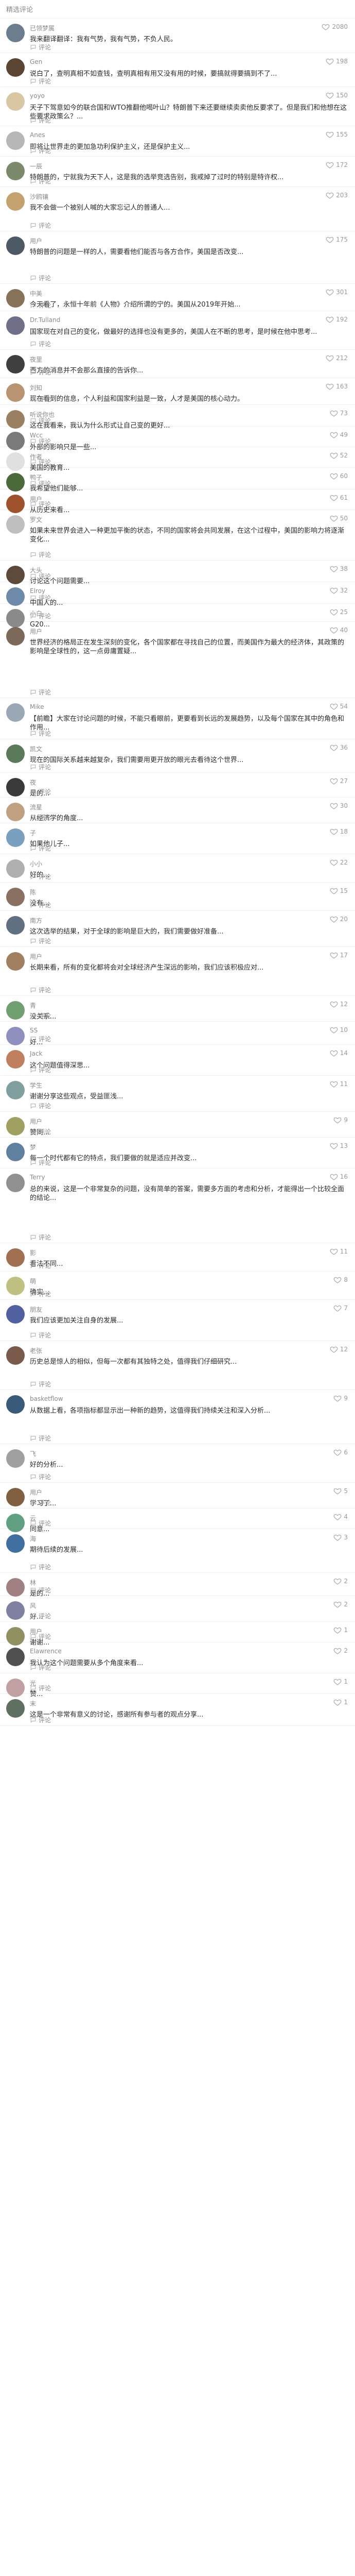  Describe the element at coordinates (339, 455) in the screenshot. I see `like-button: 52` at that location.